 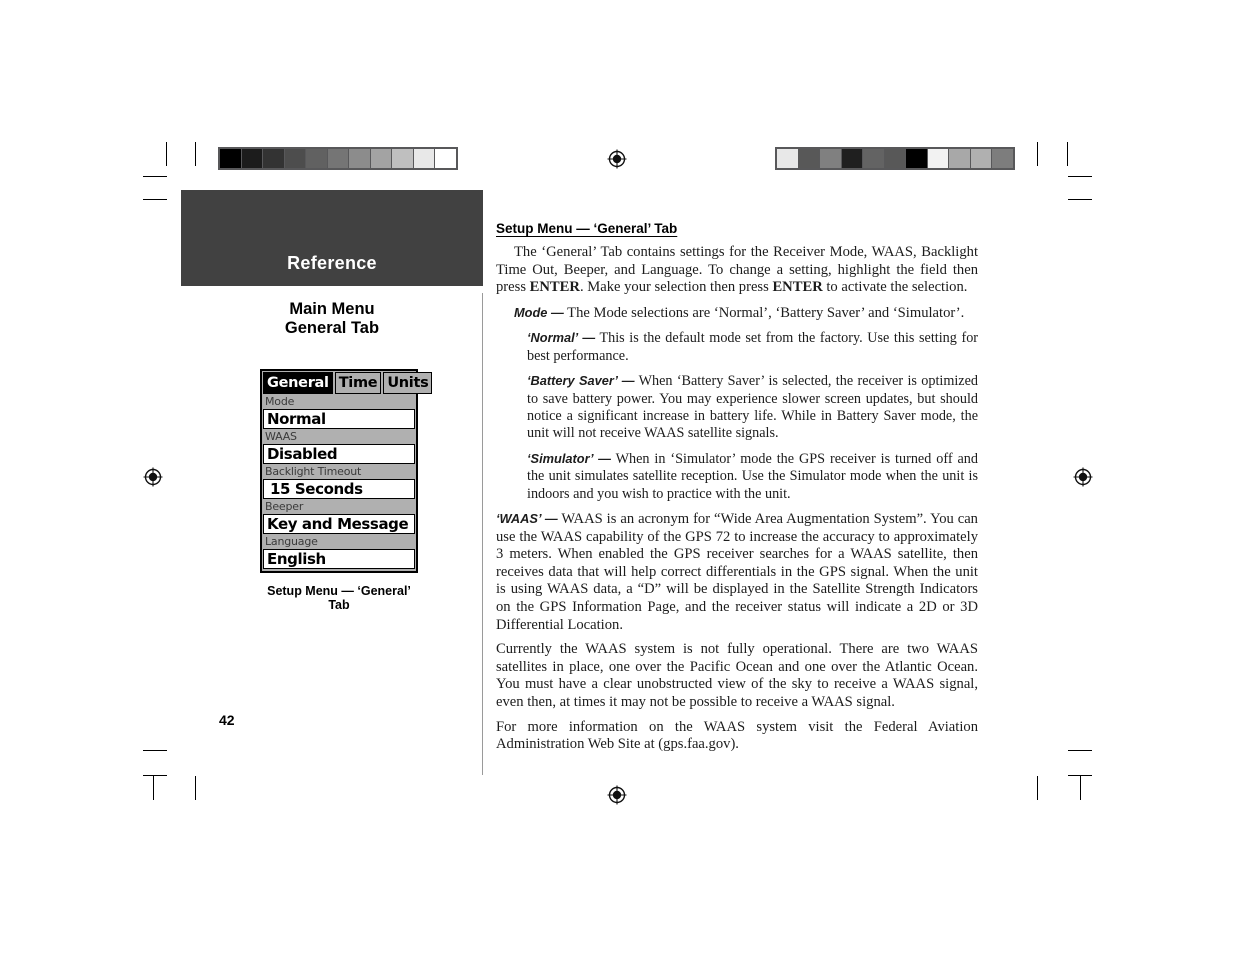 What do you see at coordinates (298, 383) in the screenshot?
I see `gps-tab-general: General` at bounding box center [298, 383].